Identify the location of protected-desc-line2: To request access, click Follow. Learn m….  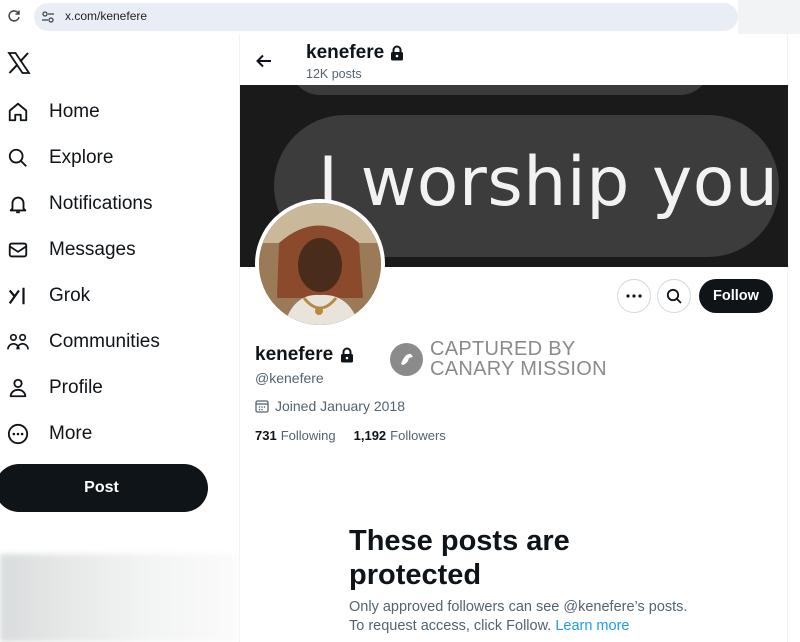
(529, 626).